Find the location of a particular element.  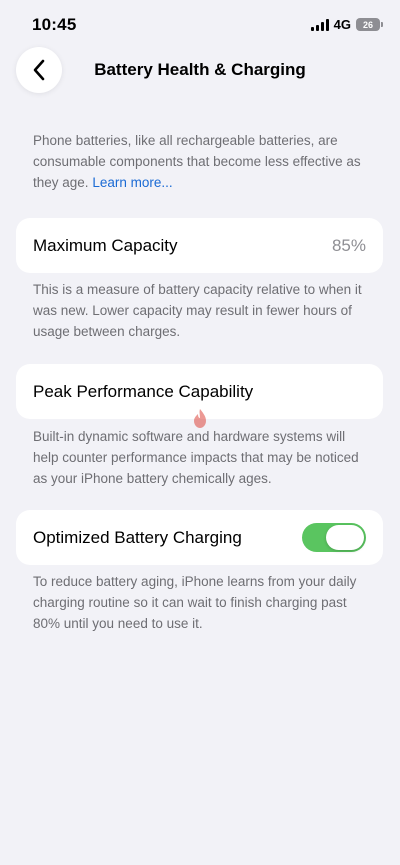

battery-level: 26 is located at coordinates (367, 24).